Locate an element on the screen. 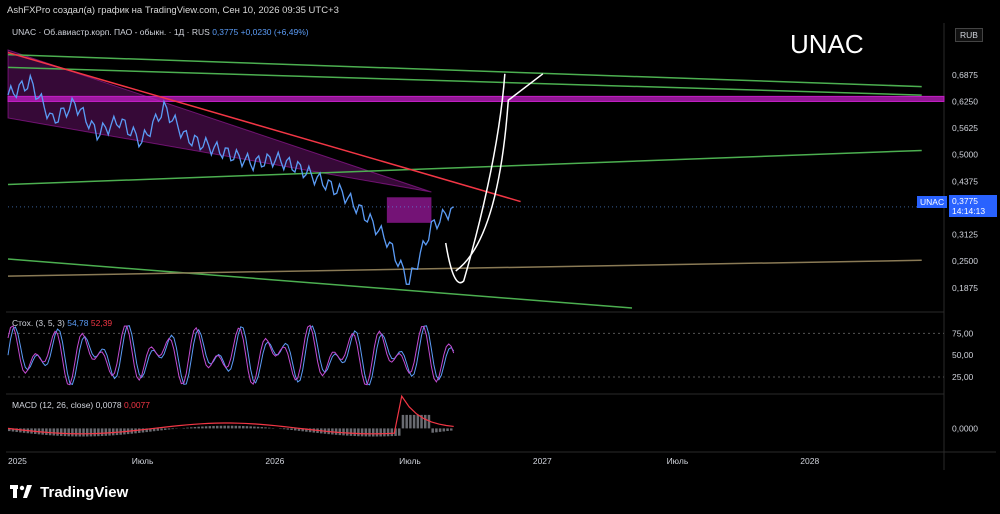 This screenshot has height=514, width=1000. stoch-d-value: 52,39 is located at coordinates (101, 323).